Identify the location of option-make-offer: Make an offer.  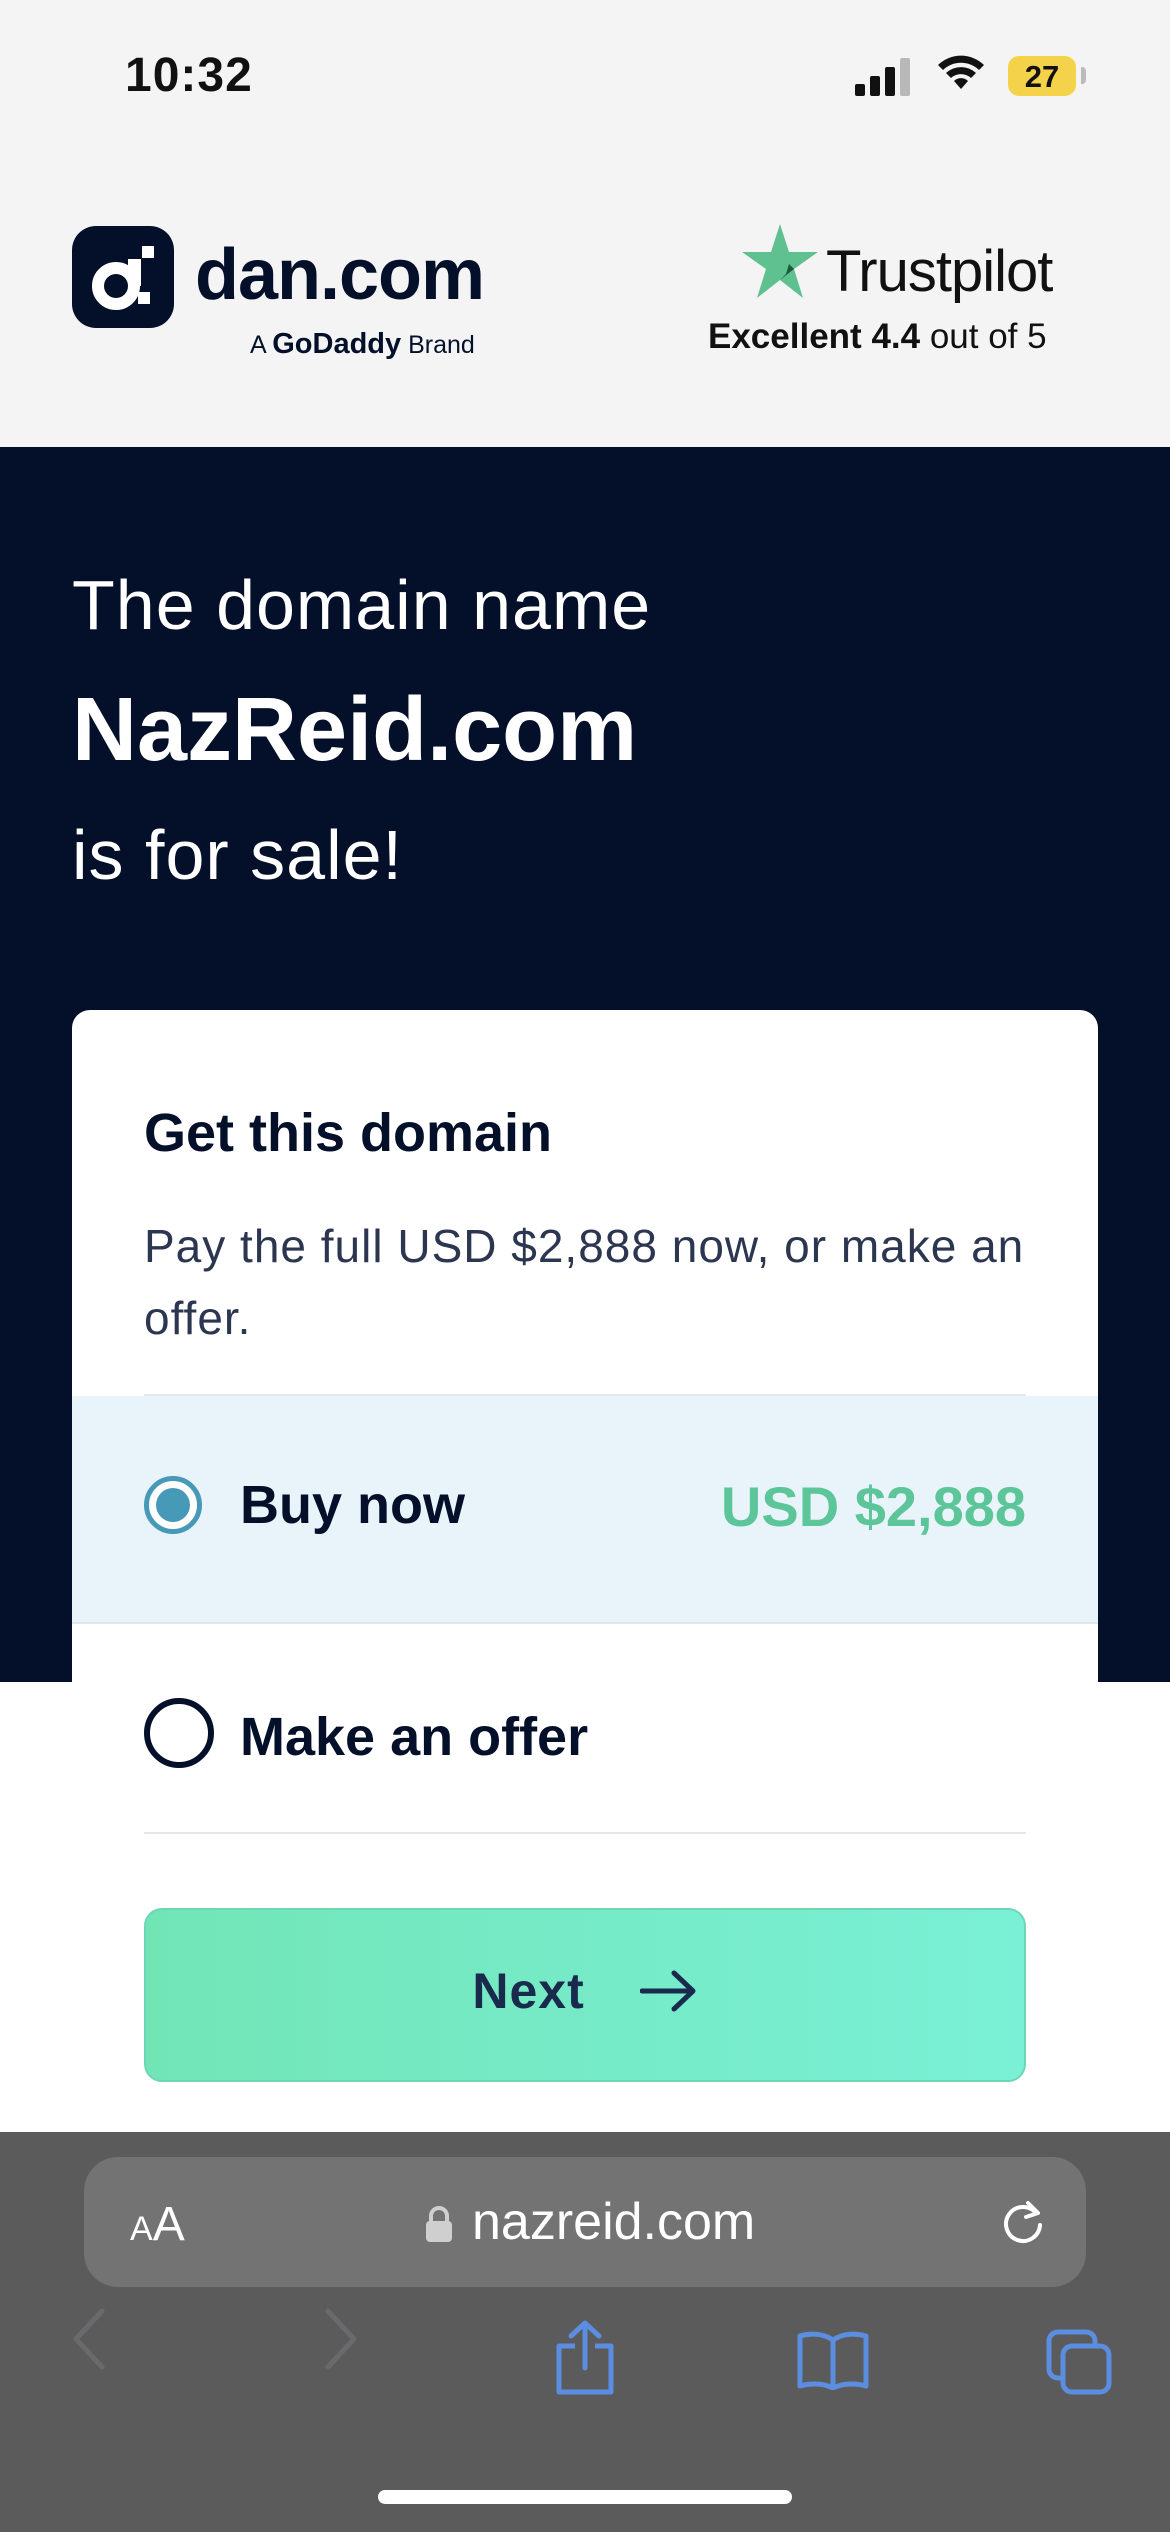
(585, 1734).